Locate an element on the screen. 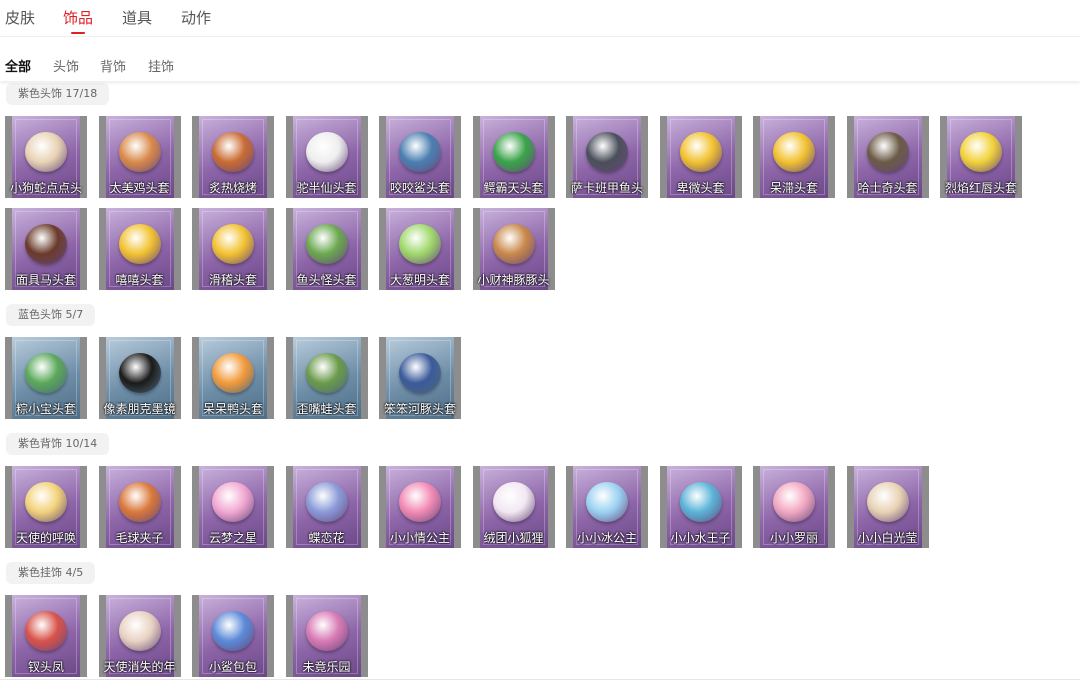 This screenshot has height=682, width=1080. item-card: 滑稽头套 is located at coordinates (233, 249).